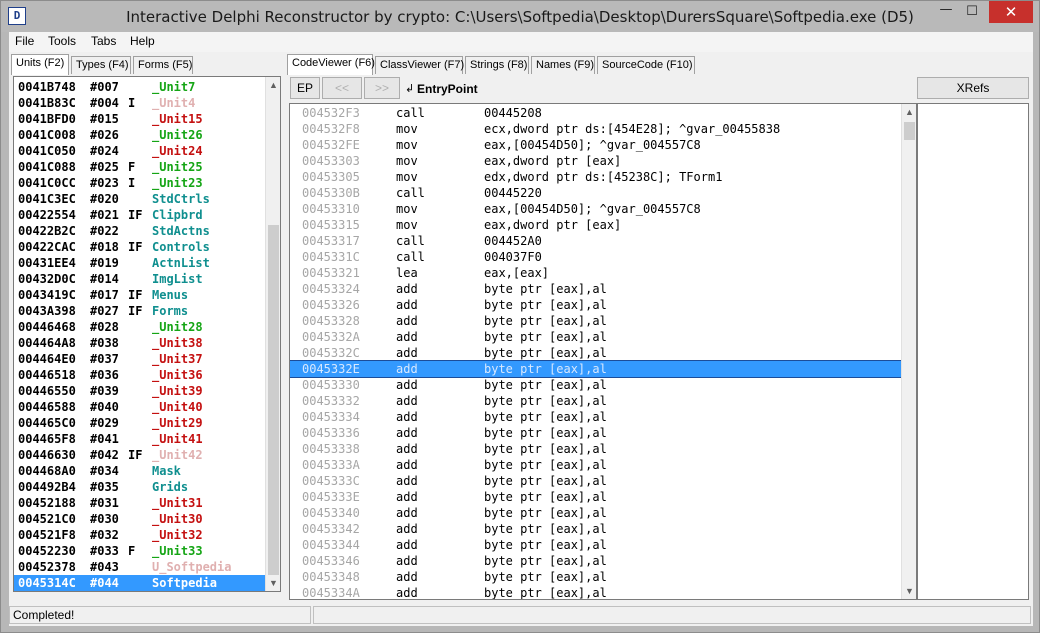 The height and width of the screenshot is (633, 1040). I want to click on unit-name: _Unit39, so click(177, 391).